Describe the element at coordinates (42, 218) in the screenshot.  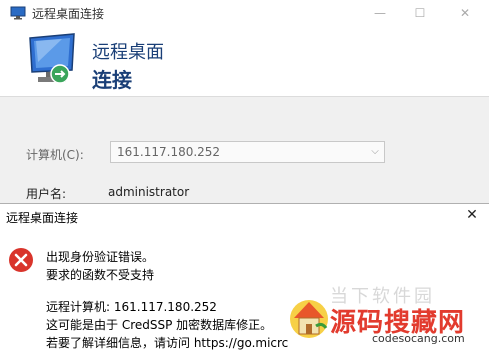
I see `error-dialog-title: 远程桌面连接` at that location.